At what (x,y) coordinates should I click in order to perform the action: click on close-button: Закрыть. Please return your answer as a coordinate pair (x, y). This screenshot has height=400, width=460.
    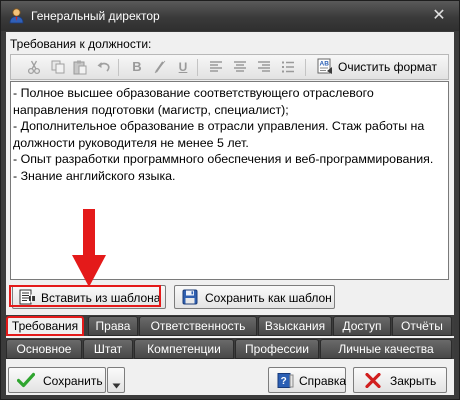
    Looking at the image, I should click on (400, 380).